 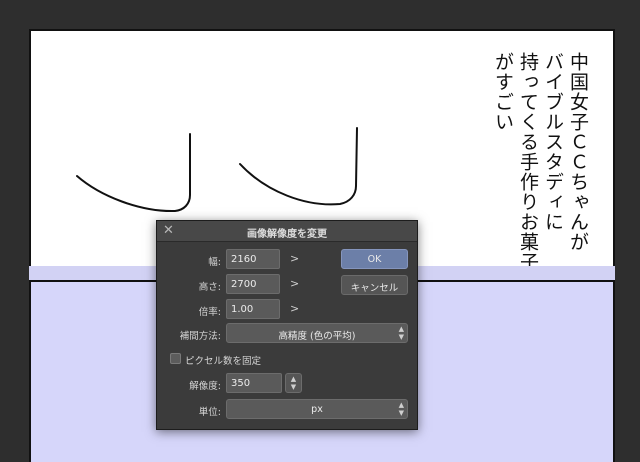 What do you see at coordinates (374, 259) in the screenshot?
I see `ok-button: OK` at bounding box center [374, 259].